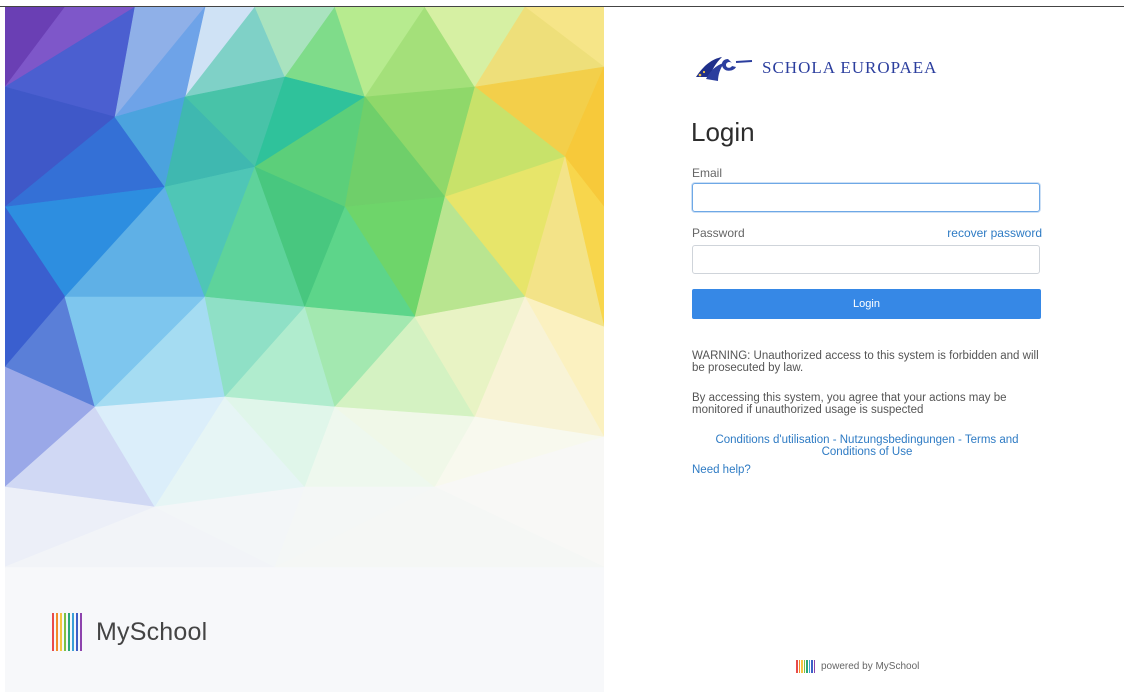 Image resolution: width=1124 pixels, height=692 pixels. Describe the element at coordinates (718, 233) in the screenshot. I see `password-label: Password` at that location.